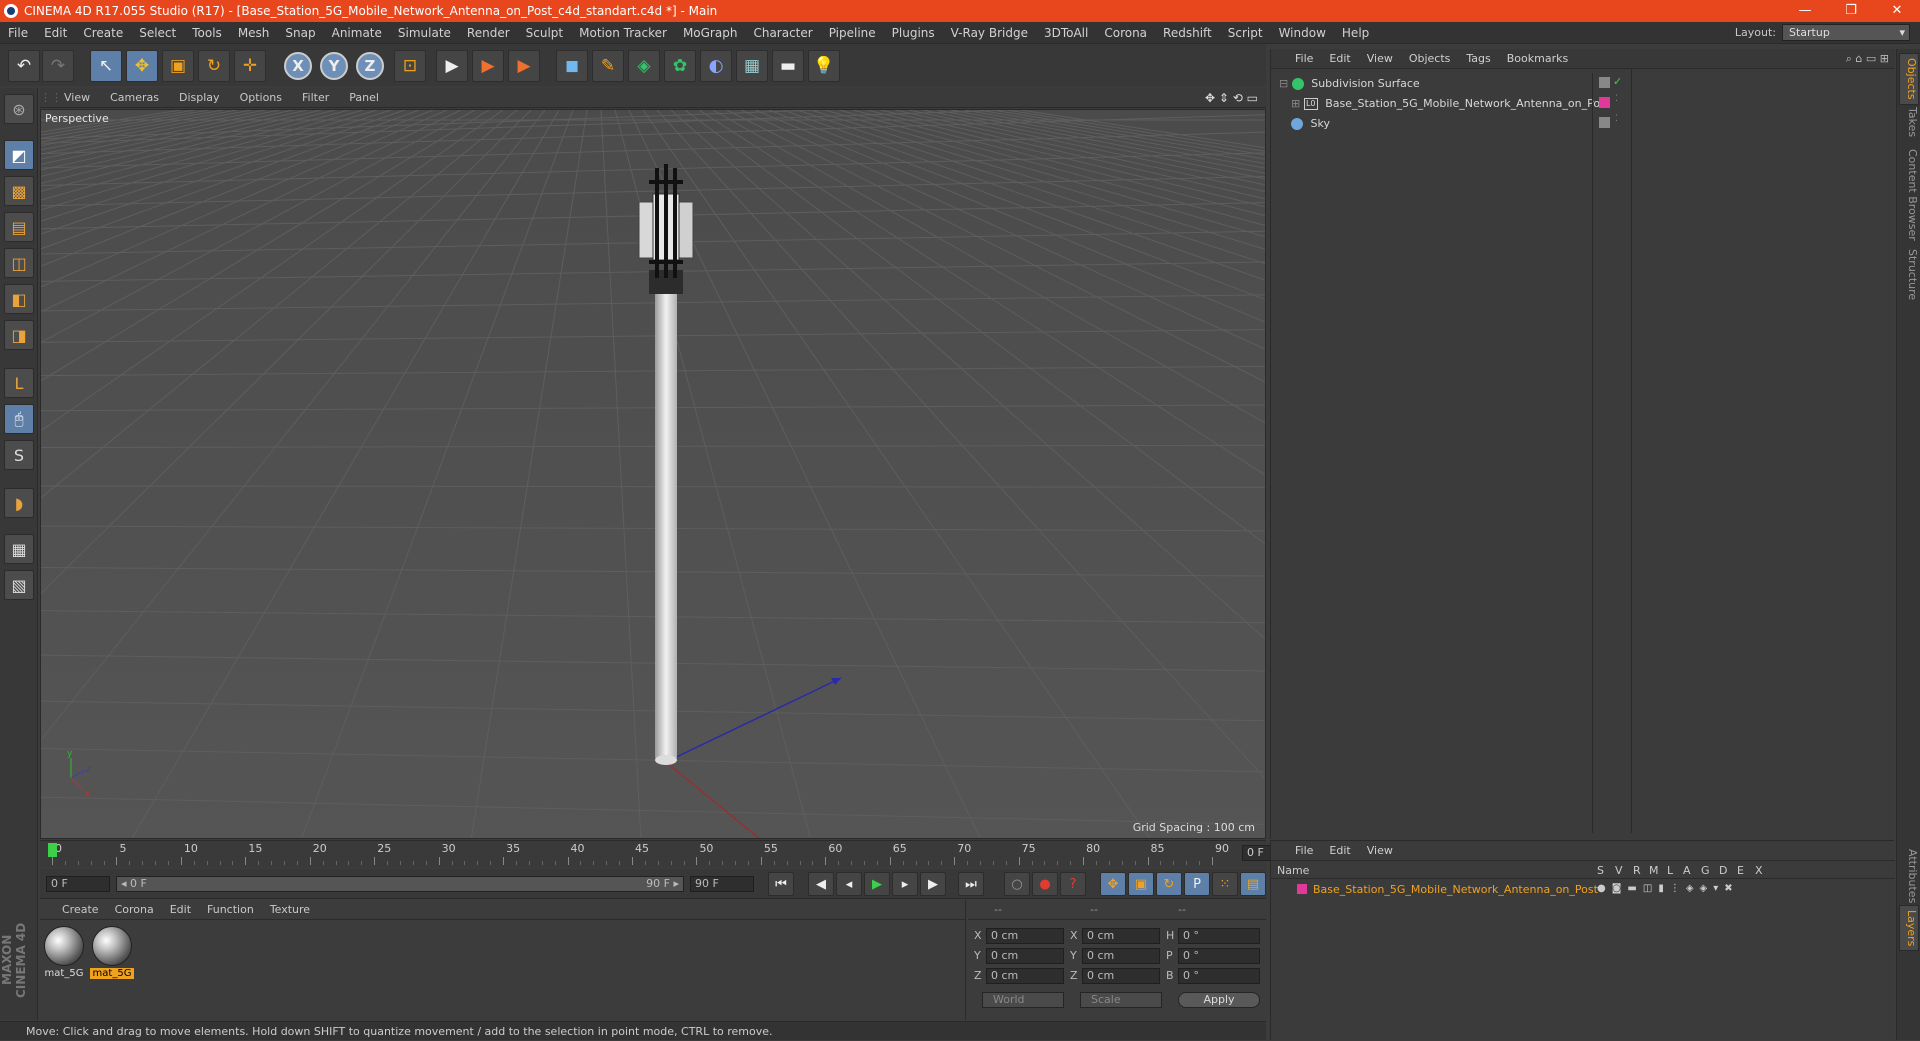 The width and height of the screenshot is (1920, 1041). I want to click on pen-spline-icon: ✎, so click(608, 66).